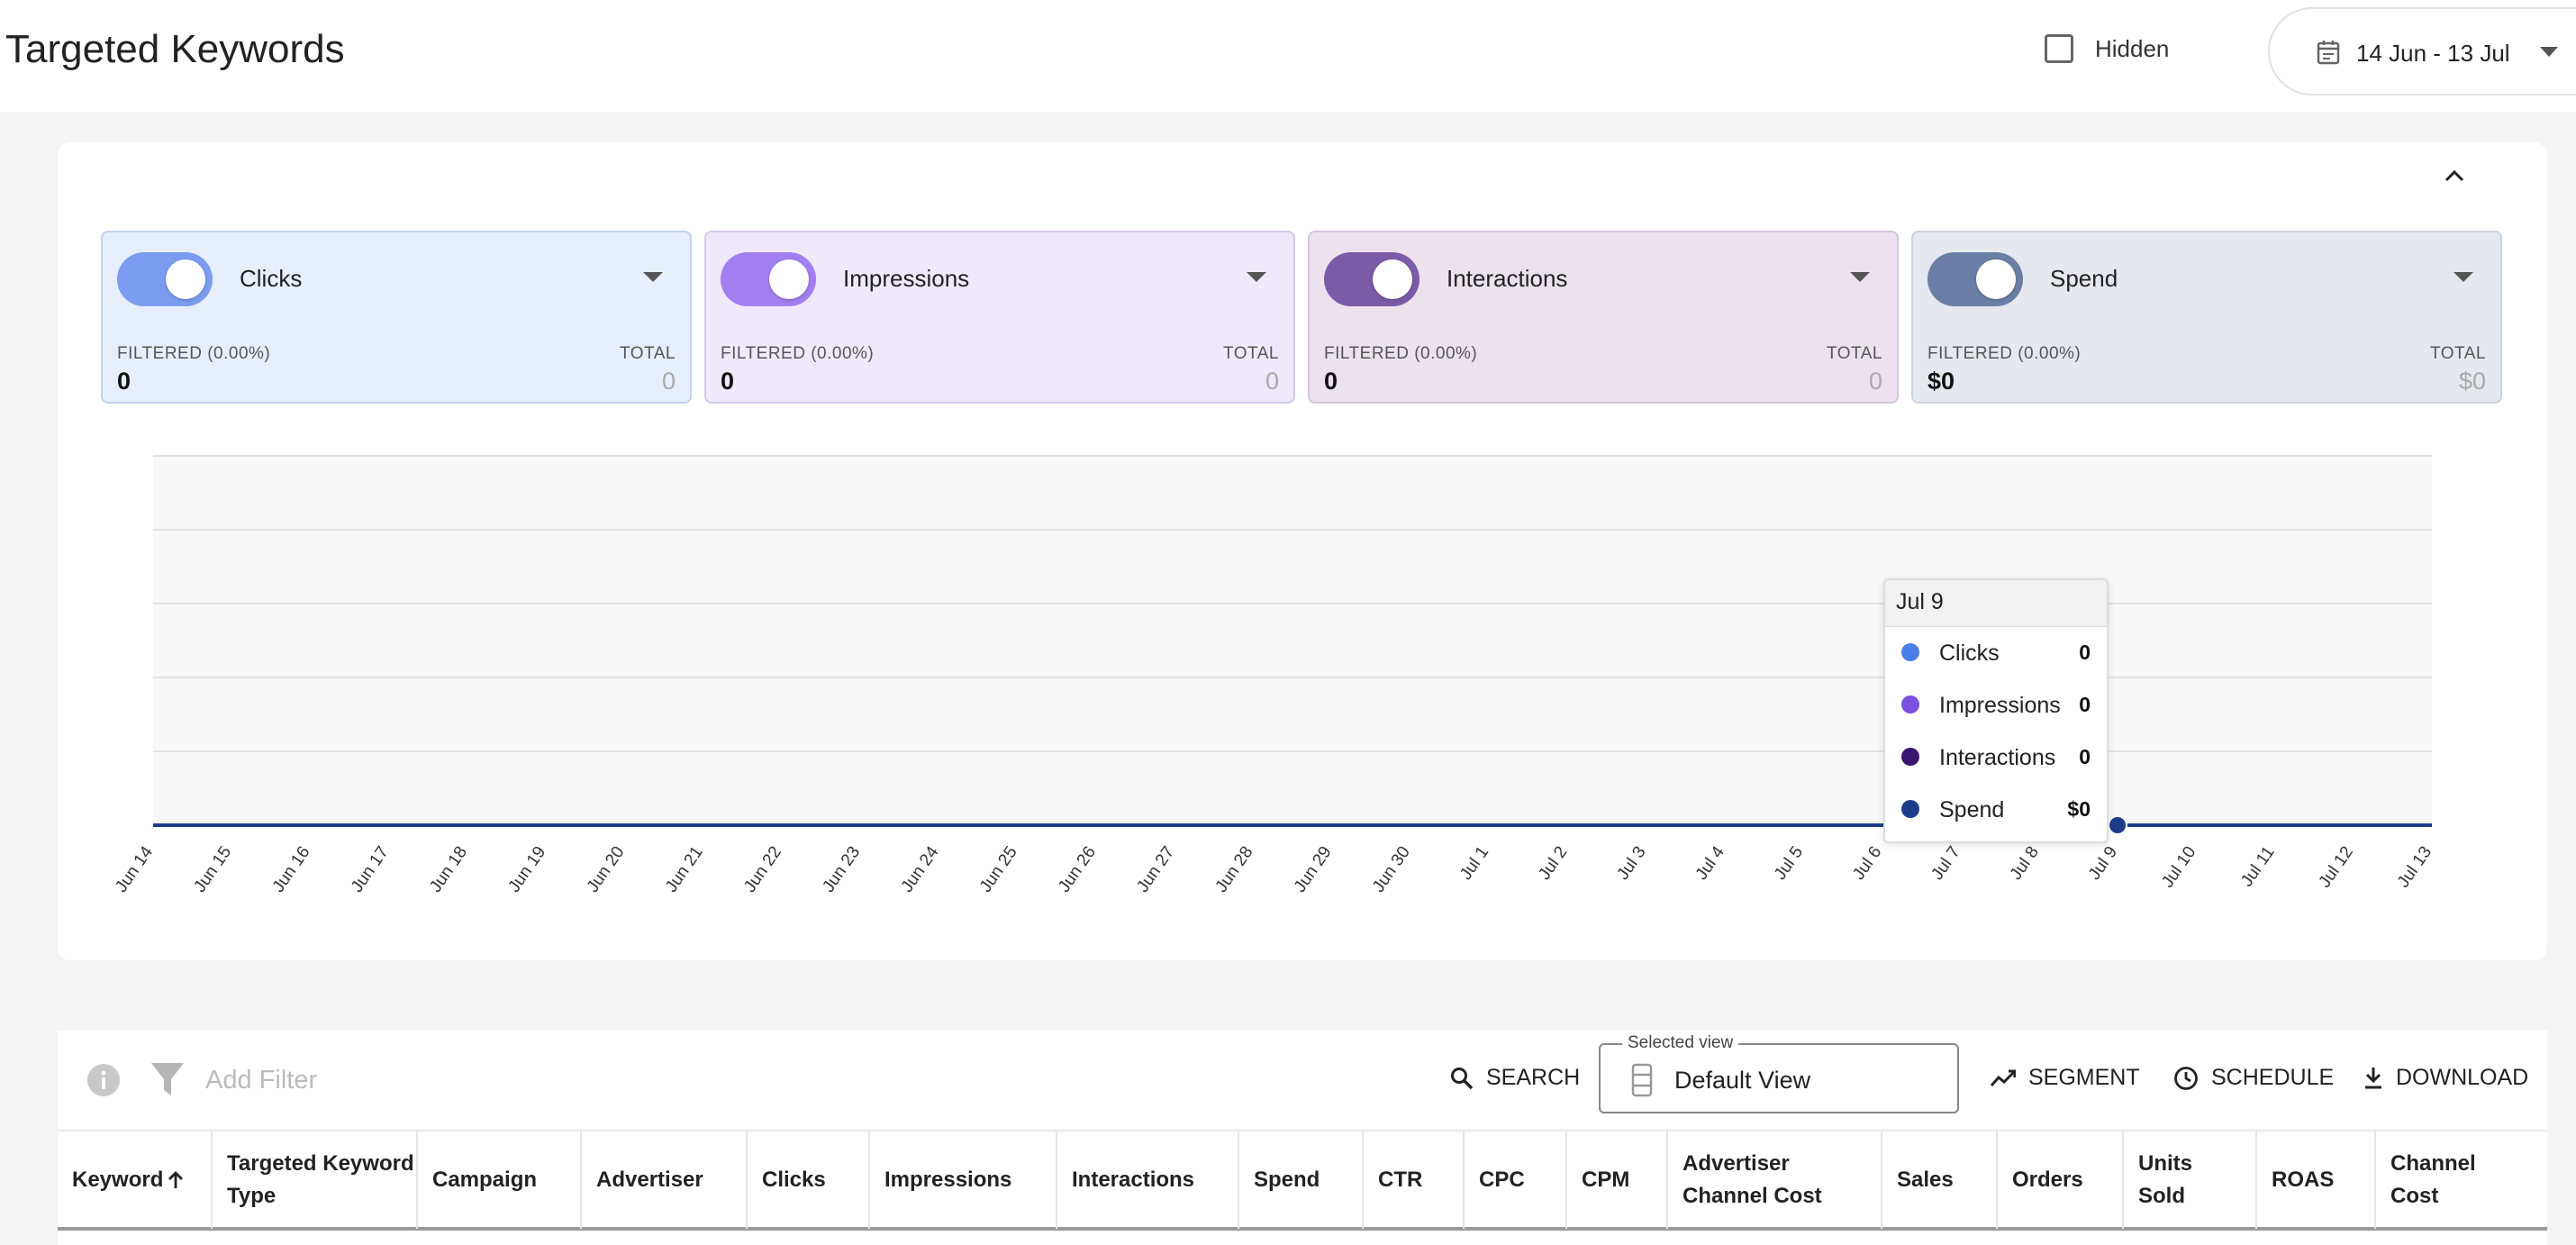  Describe the element at coordinates (1789, 863) in the screenshot. I see `x-tick-label: Jul 5` at that location.